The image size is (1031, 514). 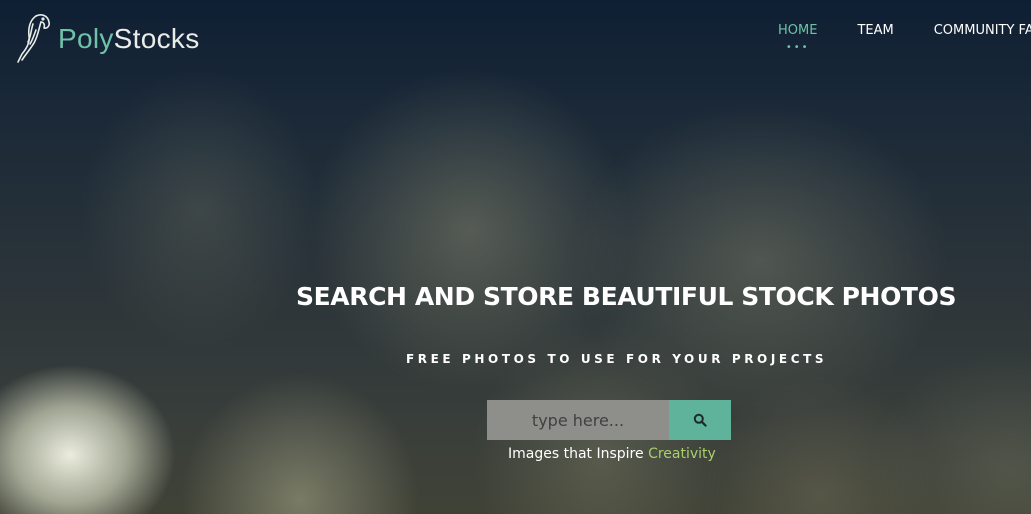 What do you see at coordinates (33, 38) in the screenshot?
I see `parrot-icon` at bounding box center [33, 38].